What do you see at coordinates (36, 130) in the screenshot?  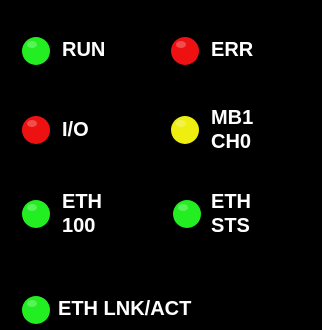 I see `io-led-red-icon` at bounding box center [36, 130].